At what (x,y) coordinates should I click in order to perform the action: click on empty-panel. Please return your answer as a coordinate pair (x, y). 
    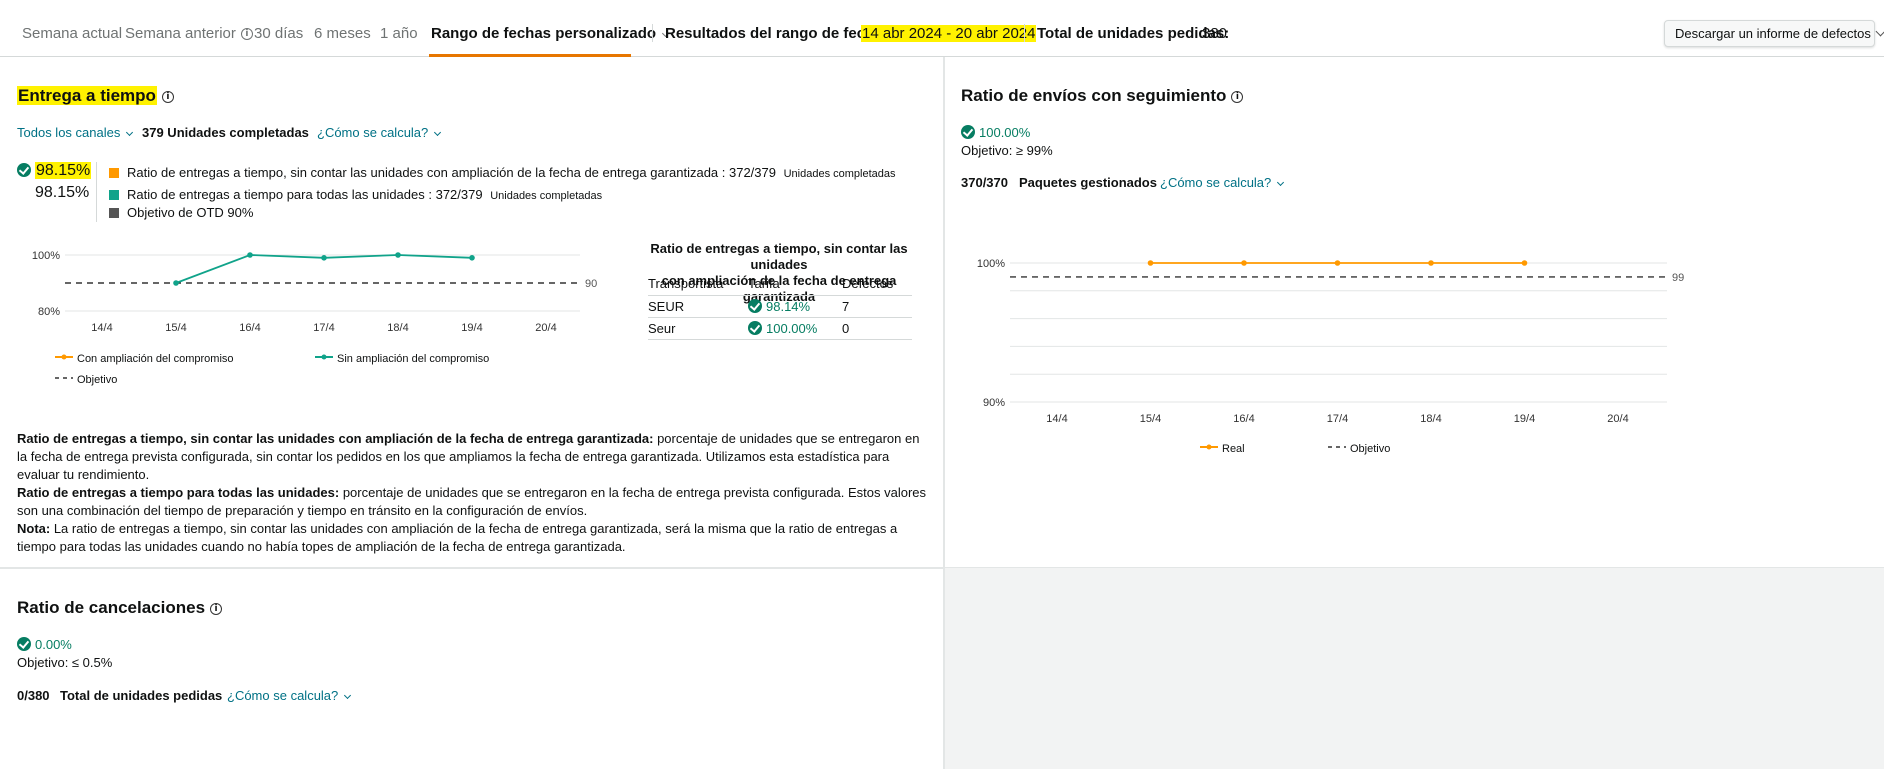
    Looking at the image, I should click on (1414, 668).